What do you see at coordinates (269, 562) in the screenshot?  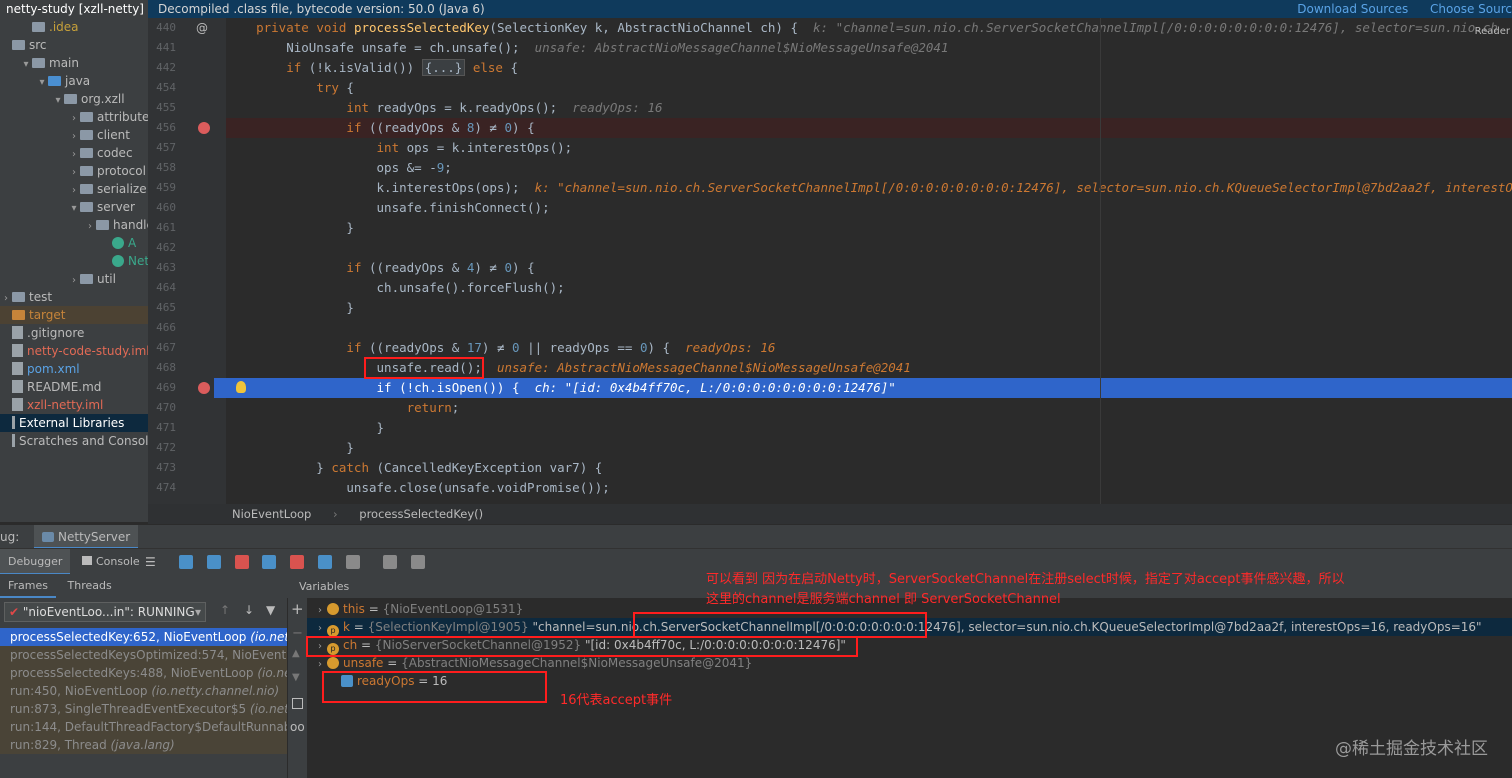 I see `force-step-into-icon` at bounding box center [269, 562].